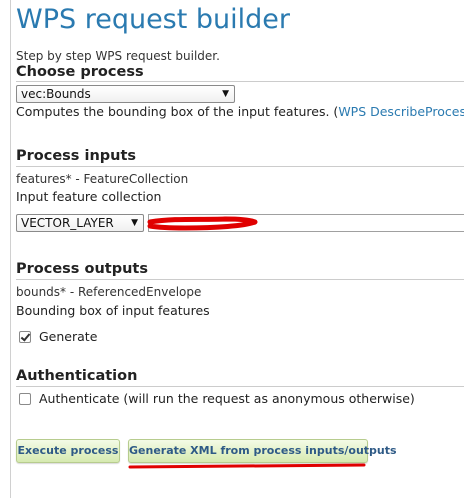  What do you see at coordinates (82, 269) in the screenshot?
I see `process-outputs-heading: Process outputs` at bounding box center [82, 269].